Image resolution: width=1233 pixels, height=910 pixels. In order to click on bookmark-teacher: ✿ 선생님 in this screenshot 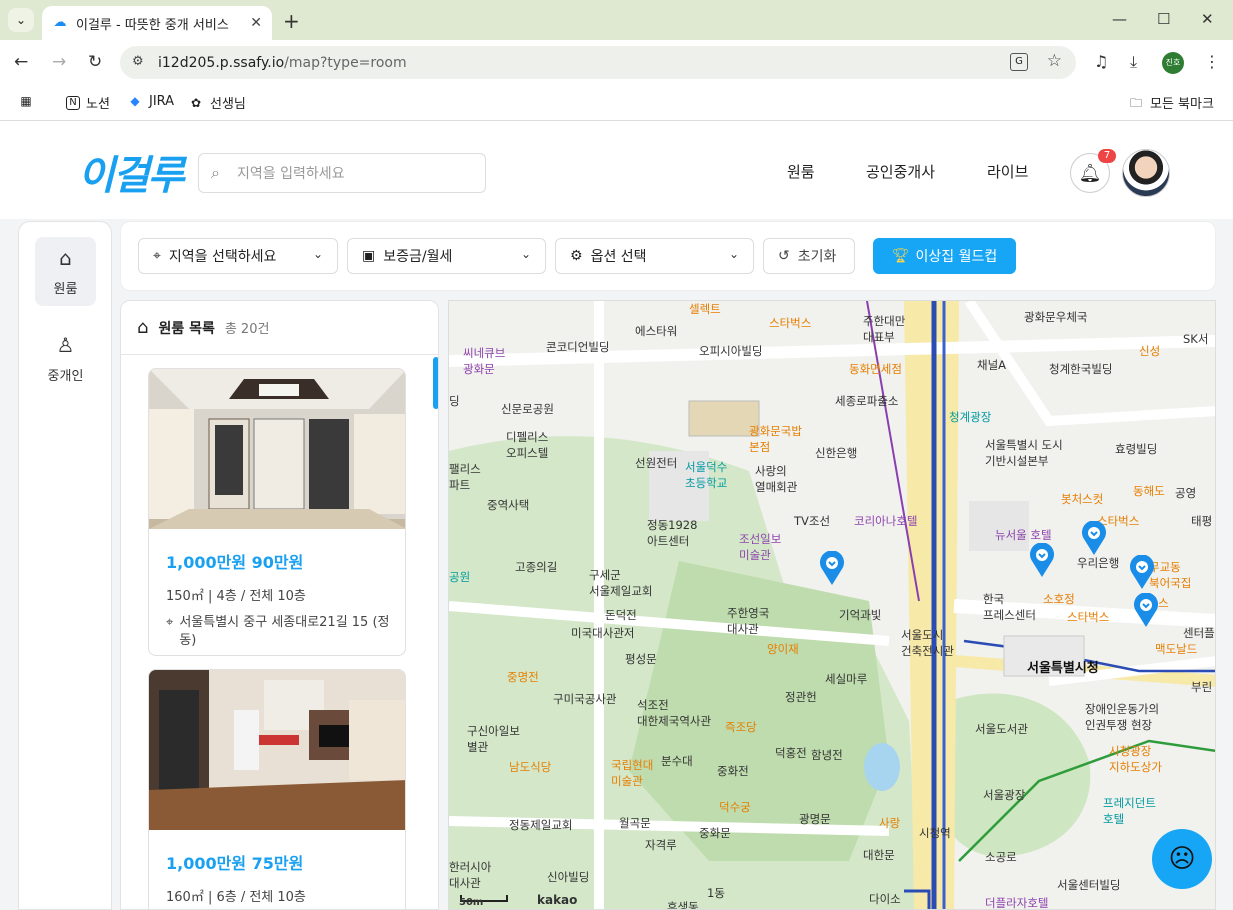, I will do `click(217, 103)`.